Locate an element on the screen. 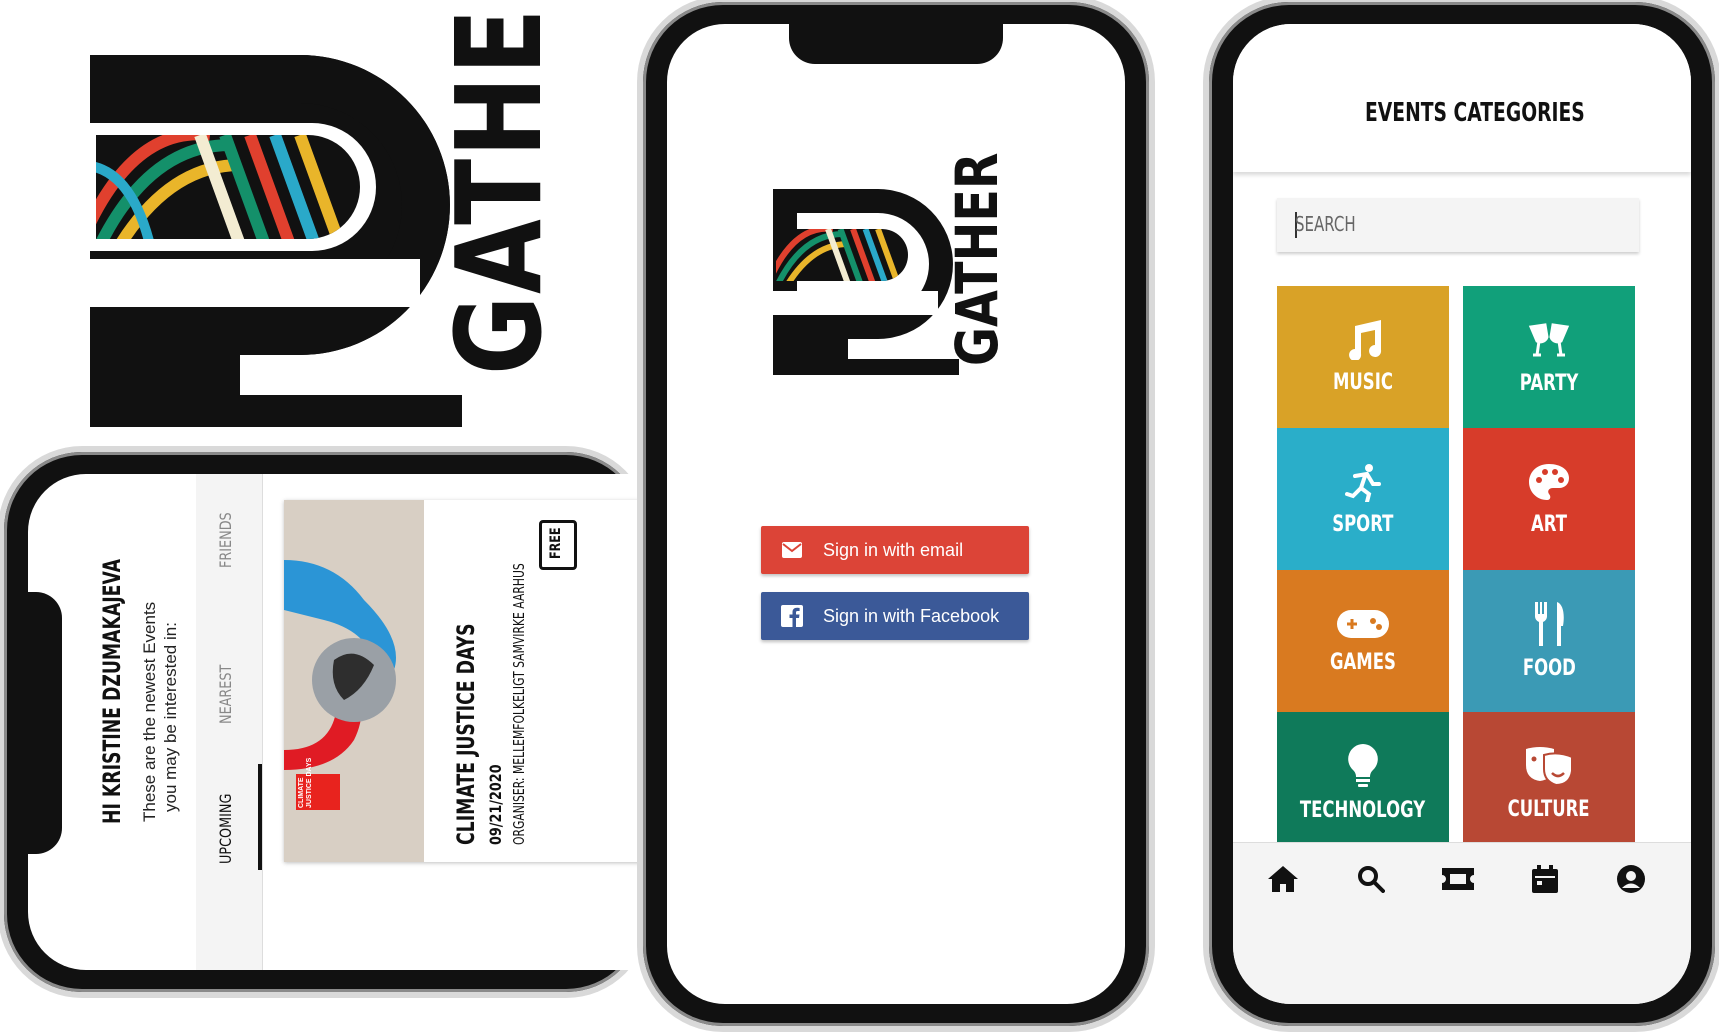  search-field: SEARCH is located at coordinates (1458, 225).